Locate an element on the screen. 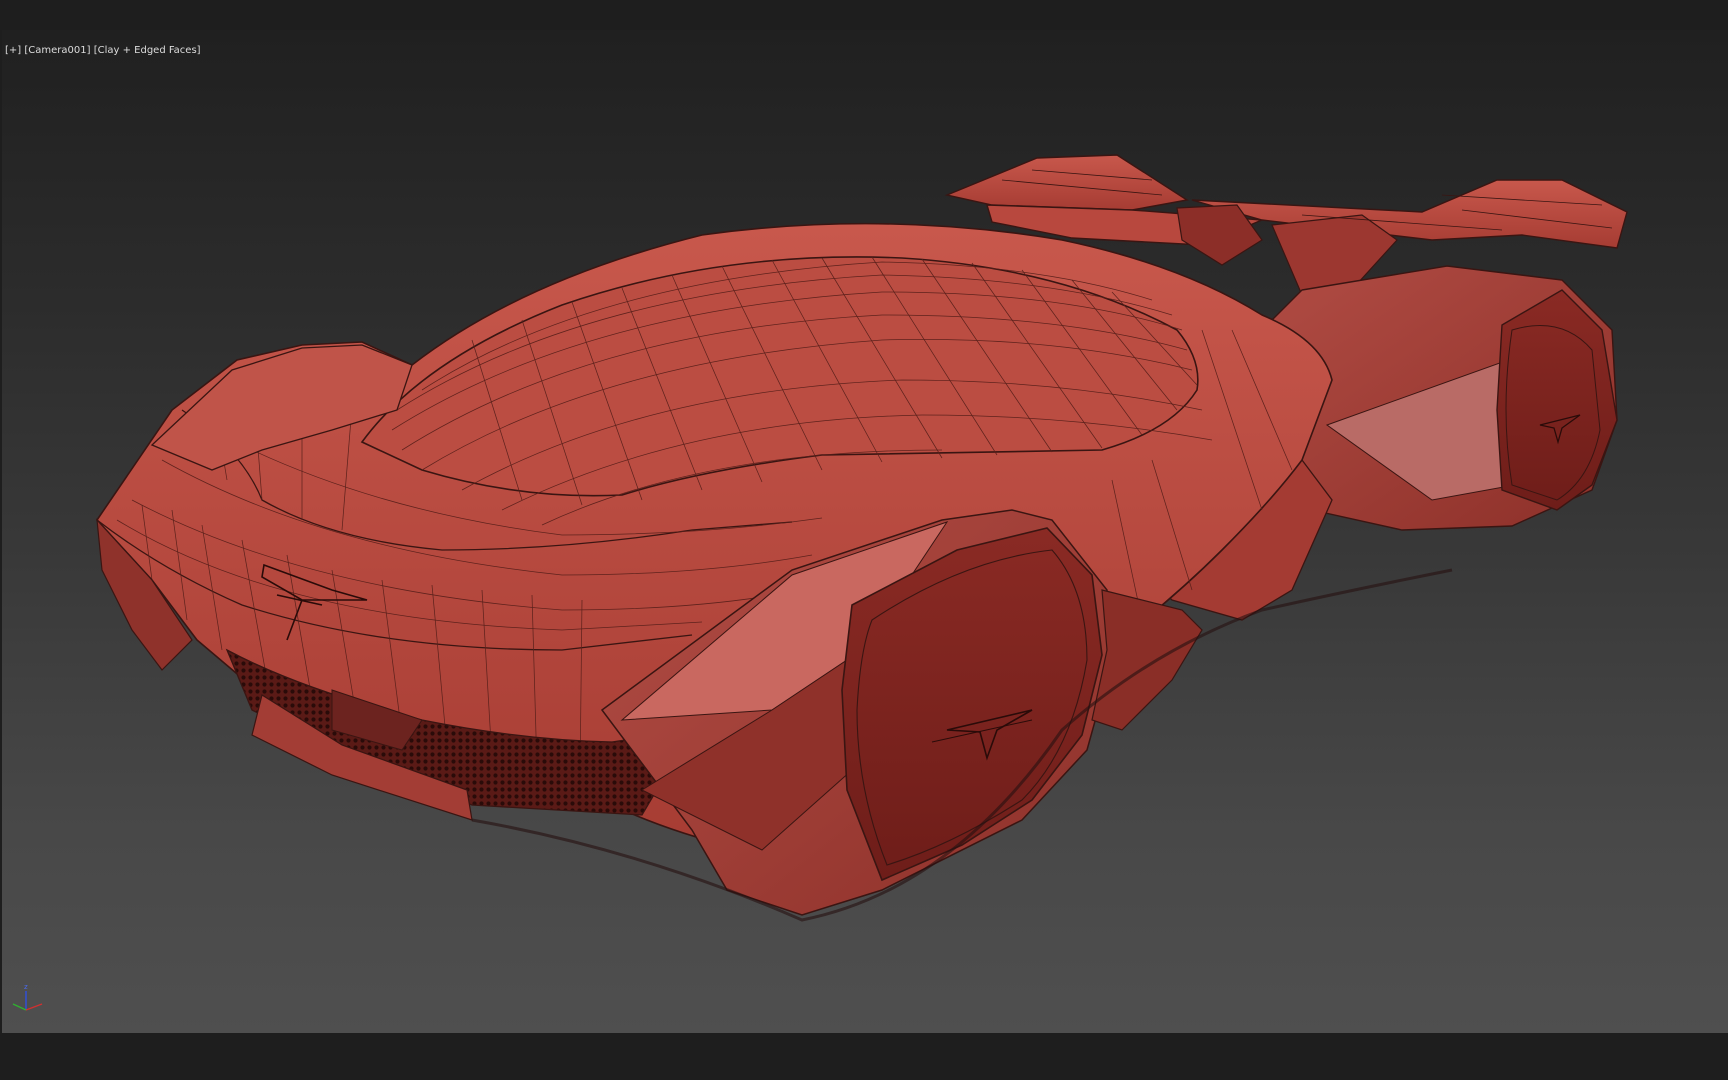 The image size is (1728, 1080). viewport-menu-plus: [+] is located at coordinates (13, 50).